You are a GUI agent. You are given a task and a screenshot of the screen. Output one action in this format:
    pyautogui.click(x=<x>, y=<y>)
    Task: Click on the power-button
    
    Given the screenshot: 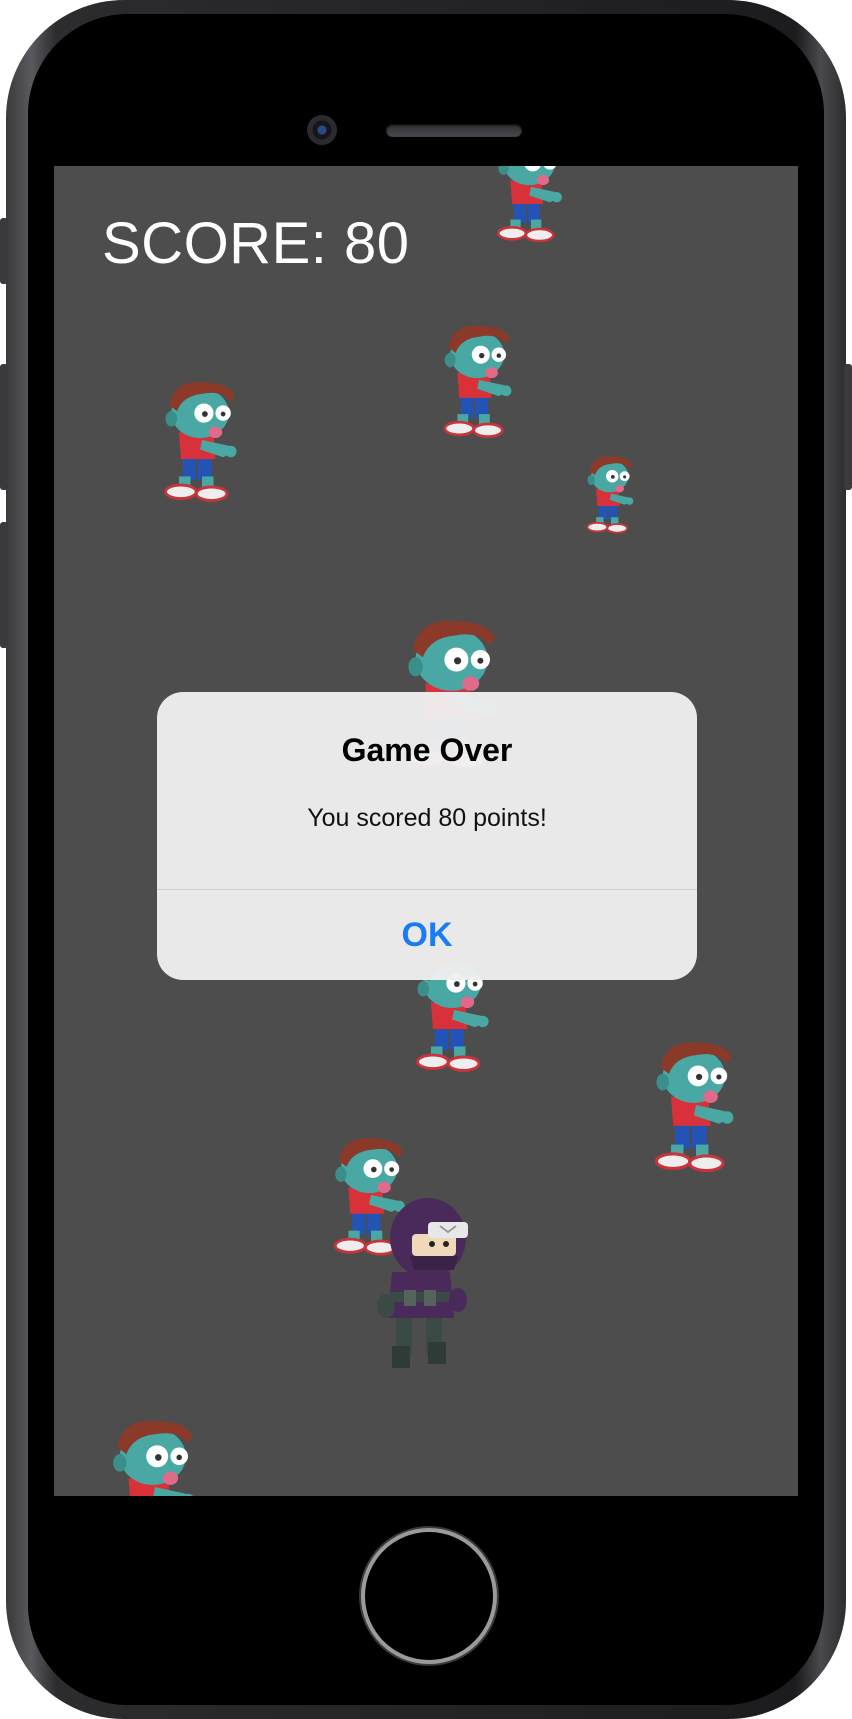 What is the action you would take?
    pyautogui.click(x=848, y=427)
    